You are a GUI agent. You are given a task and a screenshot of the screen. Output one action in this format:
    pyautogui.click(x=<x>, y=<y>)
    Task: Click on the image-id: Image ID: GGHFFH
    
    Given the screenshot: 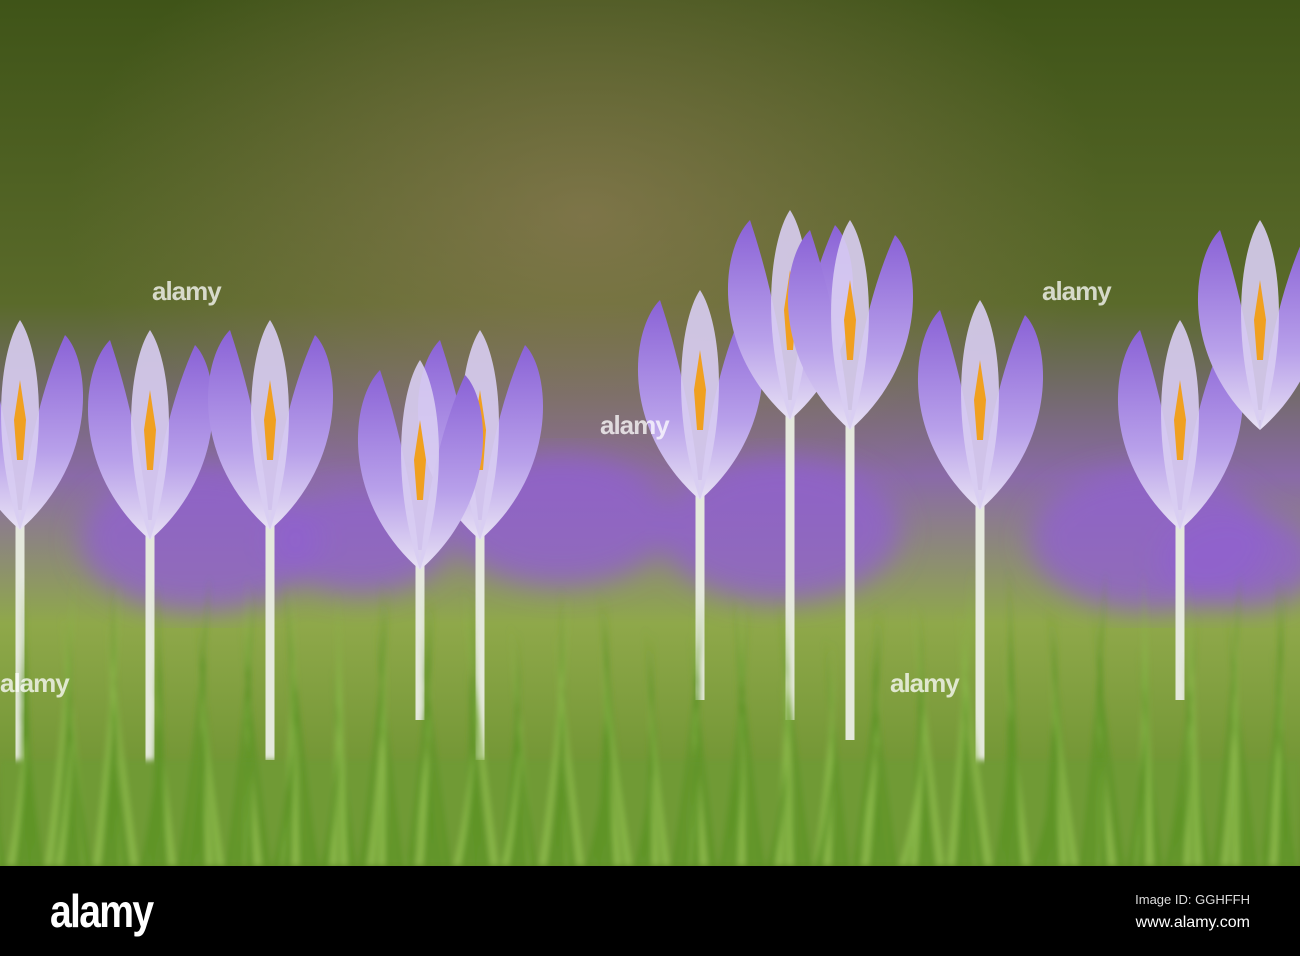 What is the action you would take?
    pyautogui.click(x=1192, y=899)
    